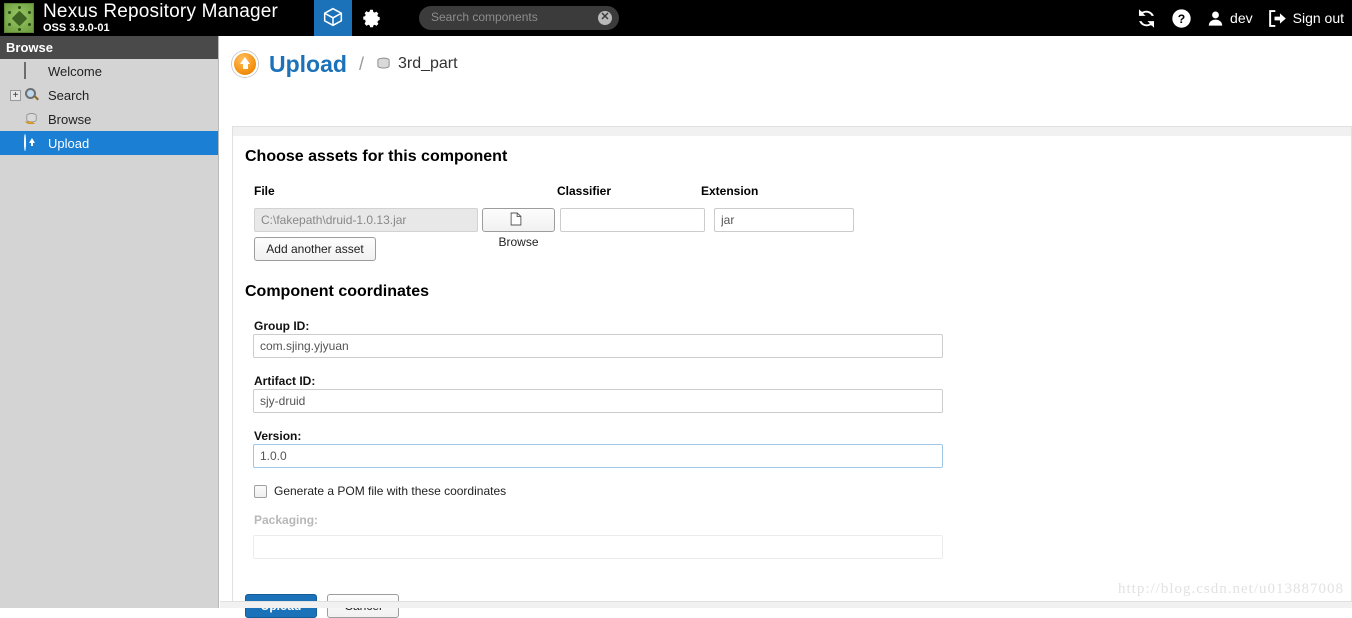  I want to click on help-button: ?, so click(1181, 18).